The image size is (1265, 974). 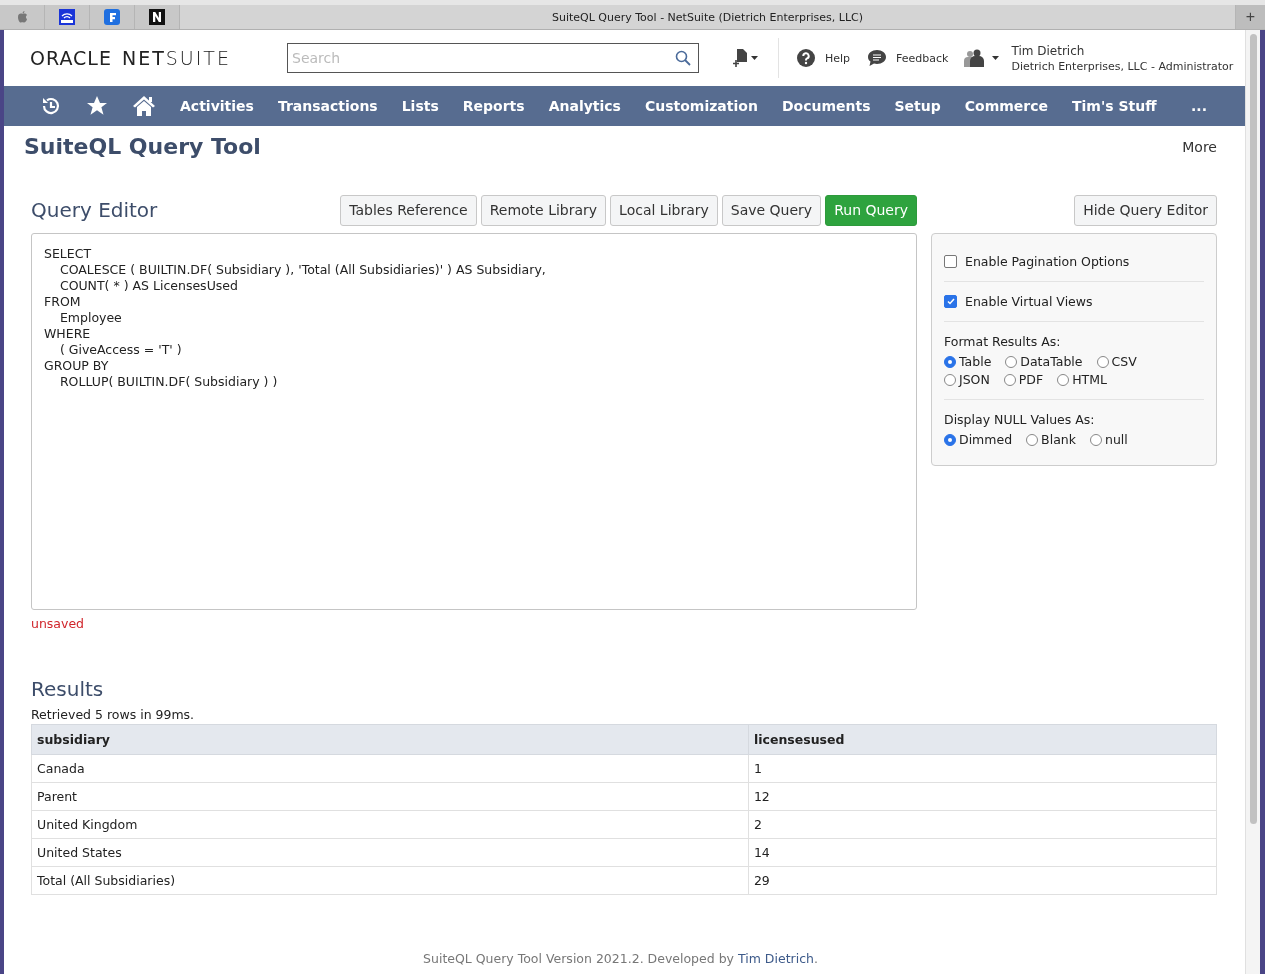 I want to click on toolbar-button: Tables Reference, so click(x=408, y=210).